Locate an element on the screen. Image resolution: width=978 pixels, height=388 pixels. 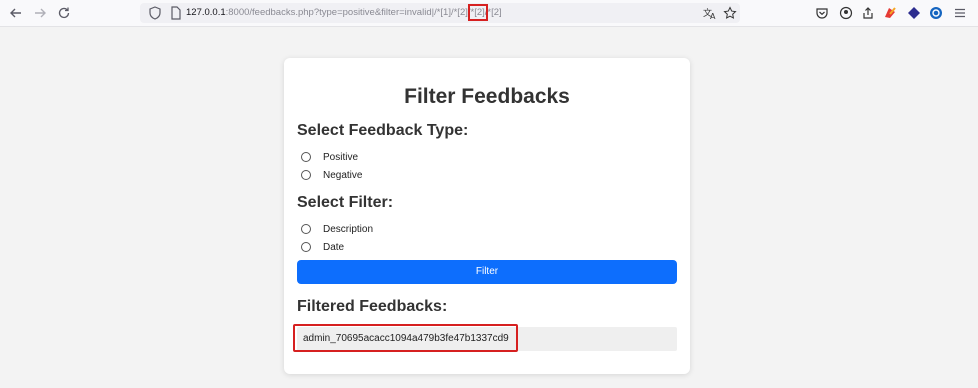
back-arrow-icon is located at coordinates (16, 13).